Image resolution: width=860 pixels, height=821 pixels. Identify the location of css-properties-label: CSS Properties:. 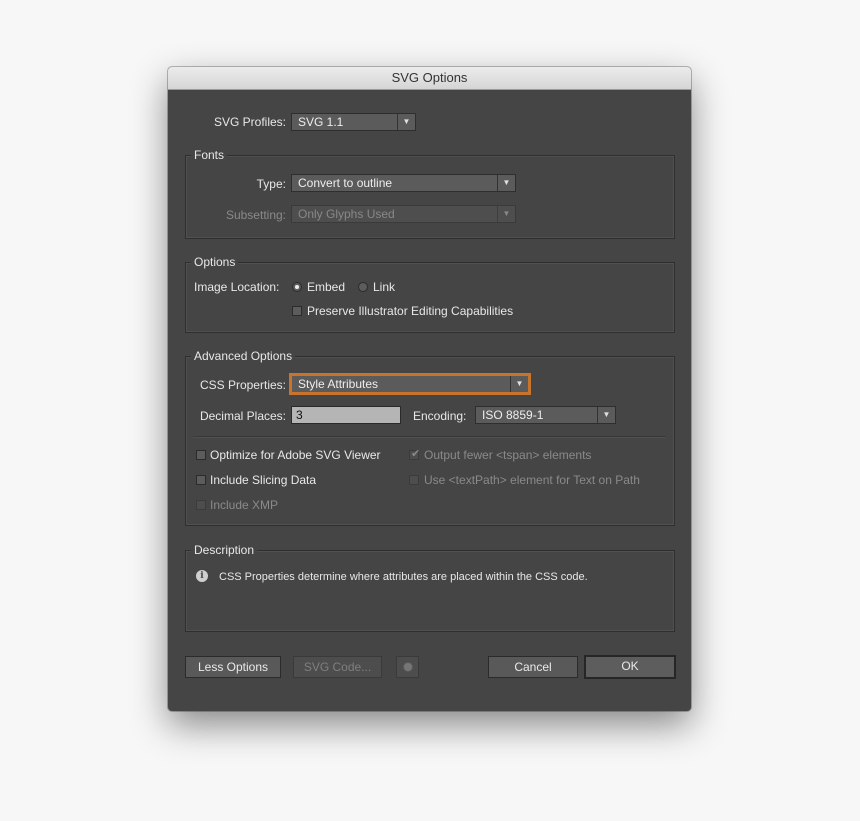
(242, 385).